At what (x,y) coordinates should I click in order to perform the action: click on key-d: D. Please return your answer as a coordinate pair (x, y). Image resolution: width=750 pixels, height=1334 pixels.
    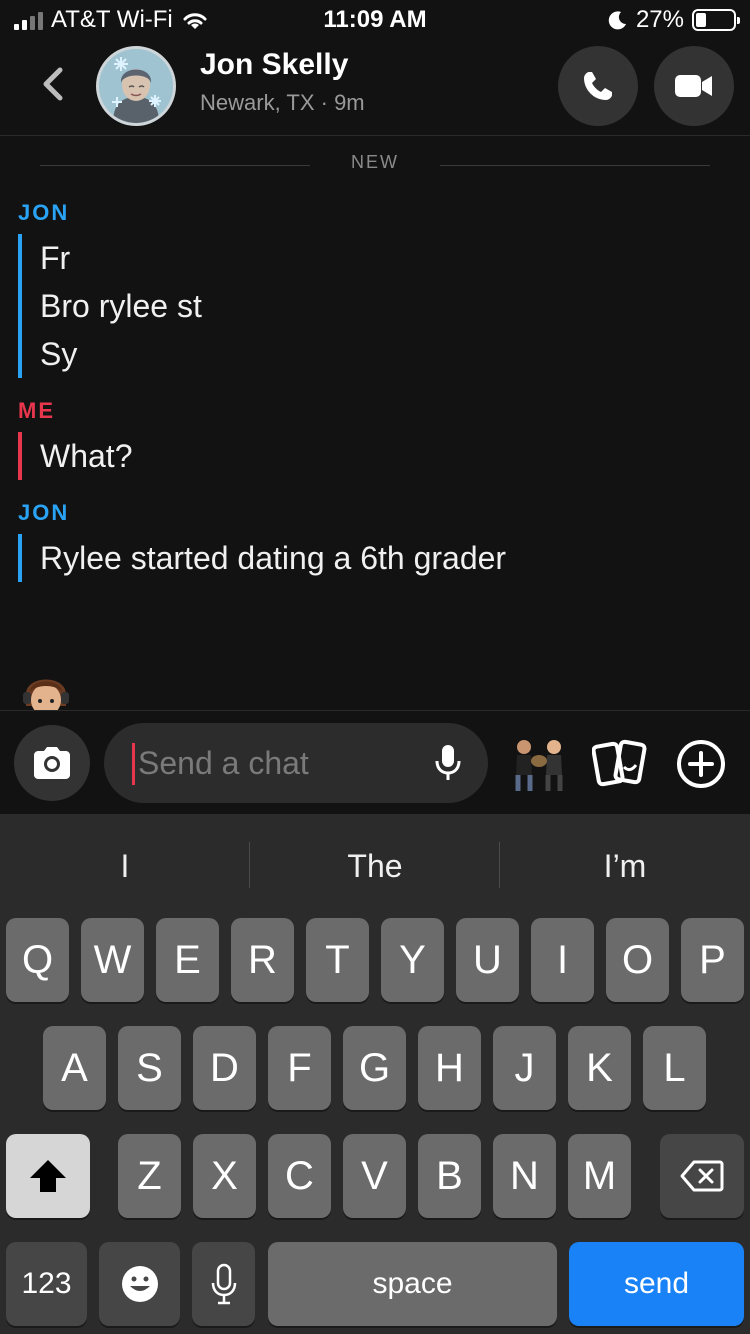
    Looking at the image, I should click on (224, 1068).